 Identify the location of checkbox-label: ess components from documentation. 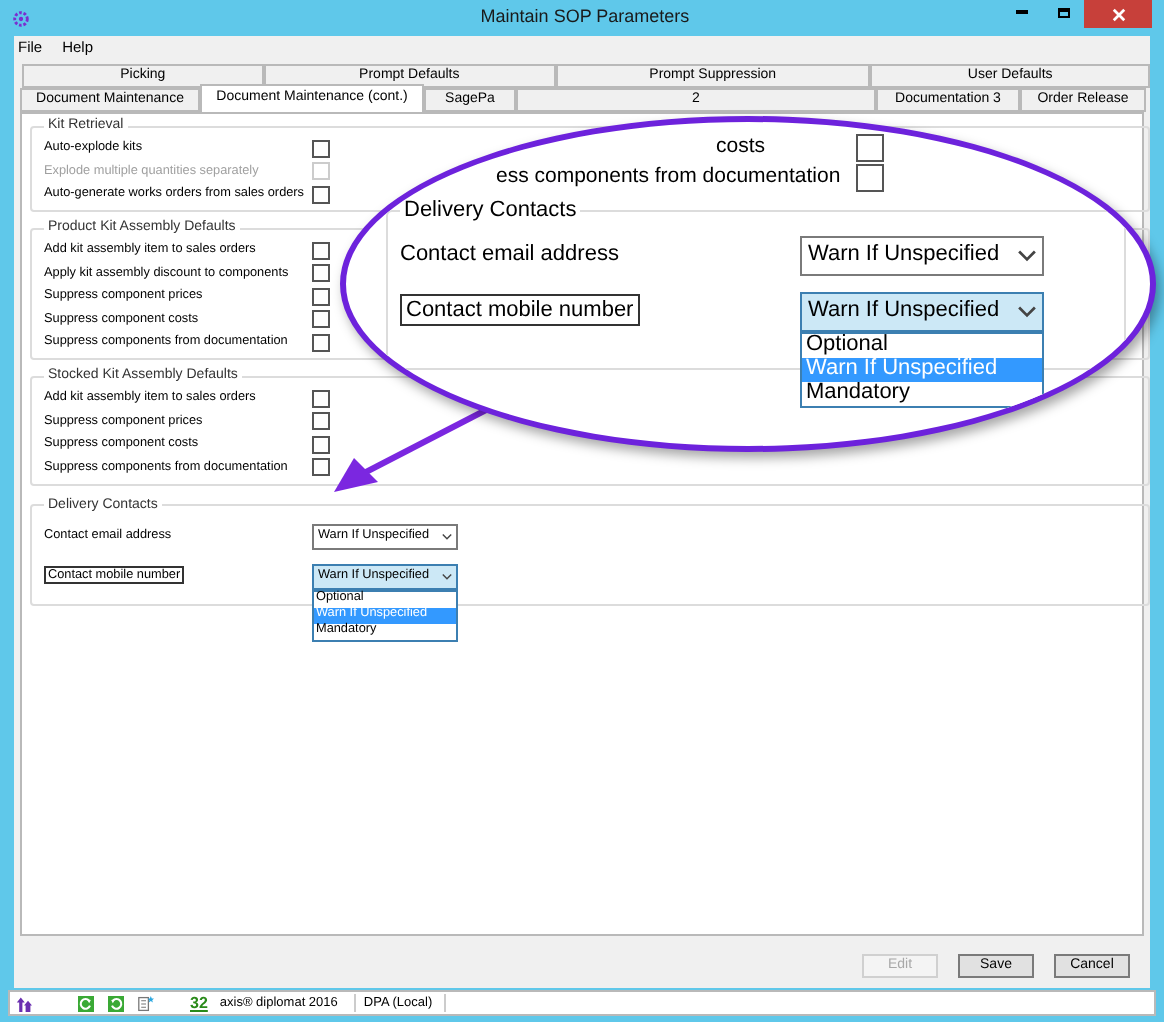
(669, 176).